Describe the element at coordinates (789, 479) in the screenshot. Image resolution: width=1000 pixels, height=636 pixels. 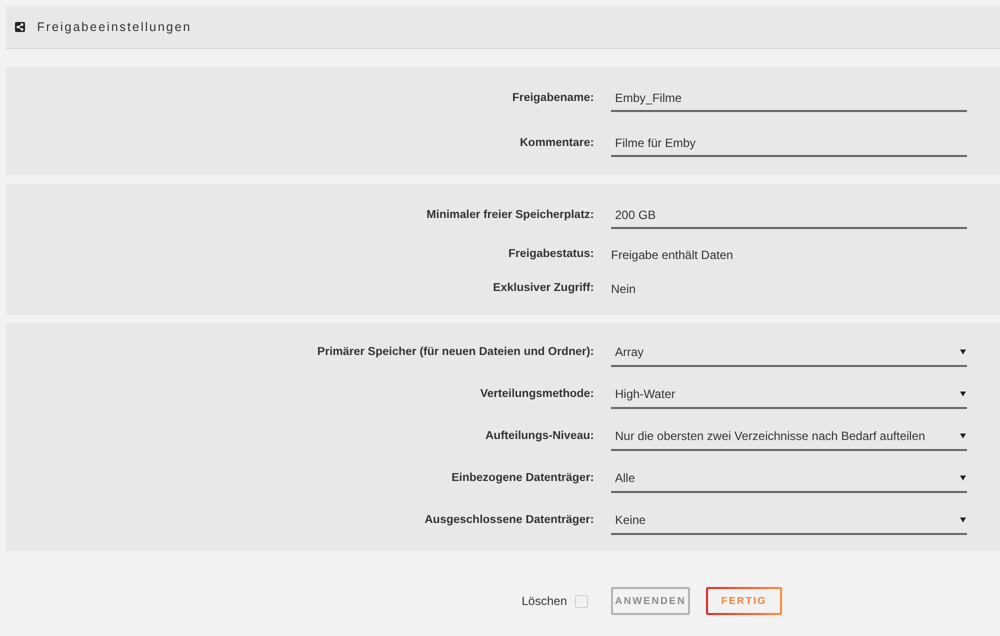
I see `dropdown: Alle` at that location.